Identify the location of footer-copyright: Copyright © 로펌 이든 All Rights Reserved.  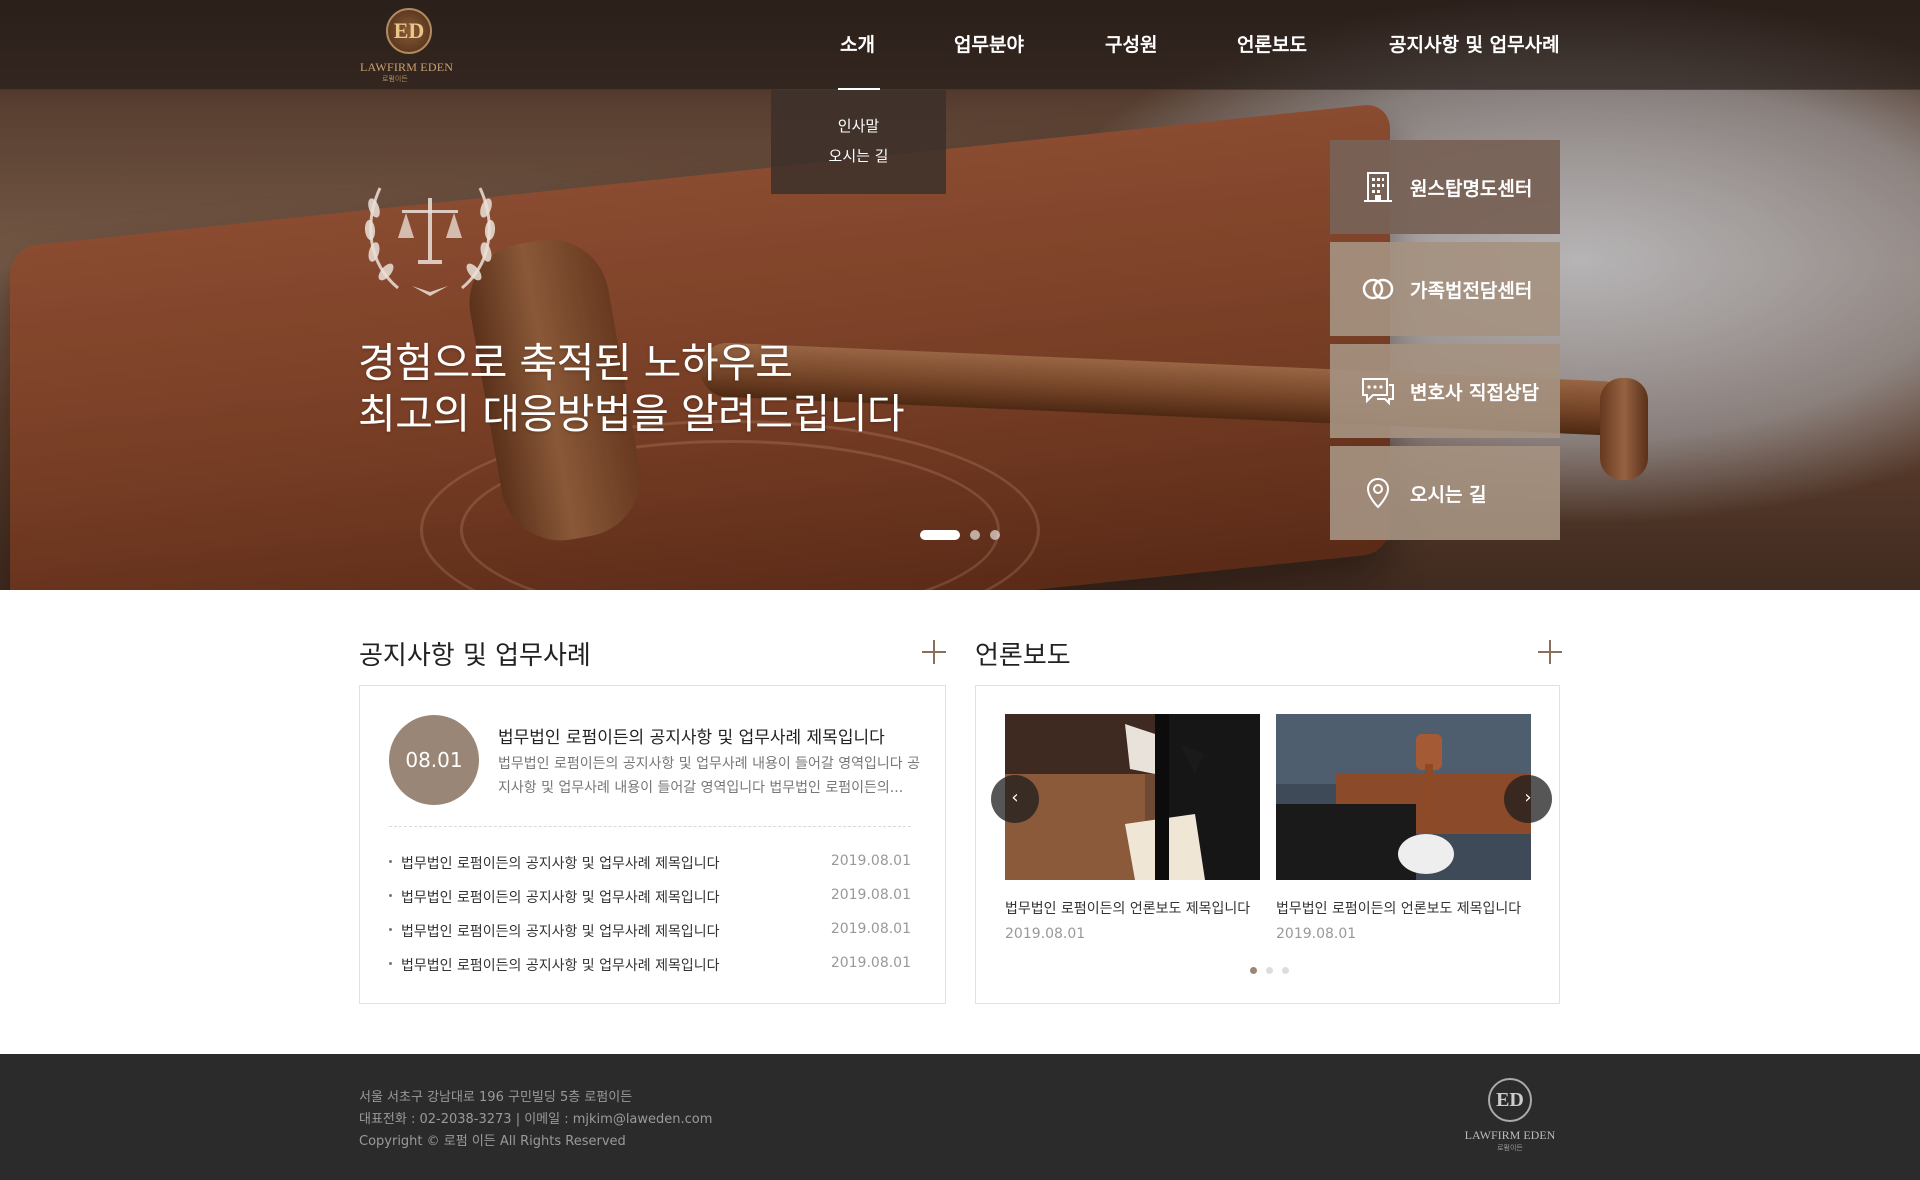
(492, 1141).